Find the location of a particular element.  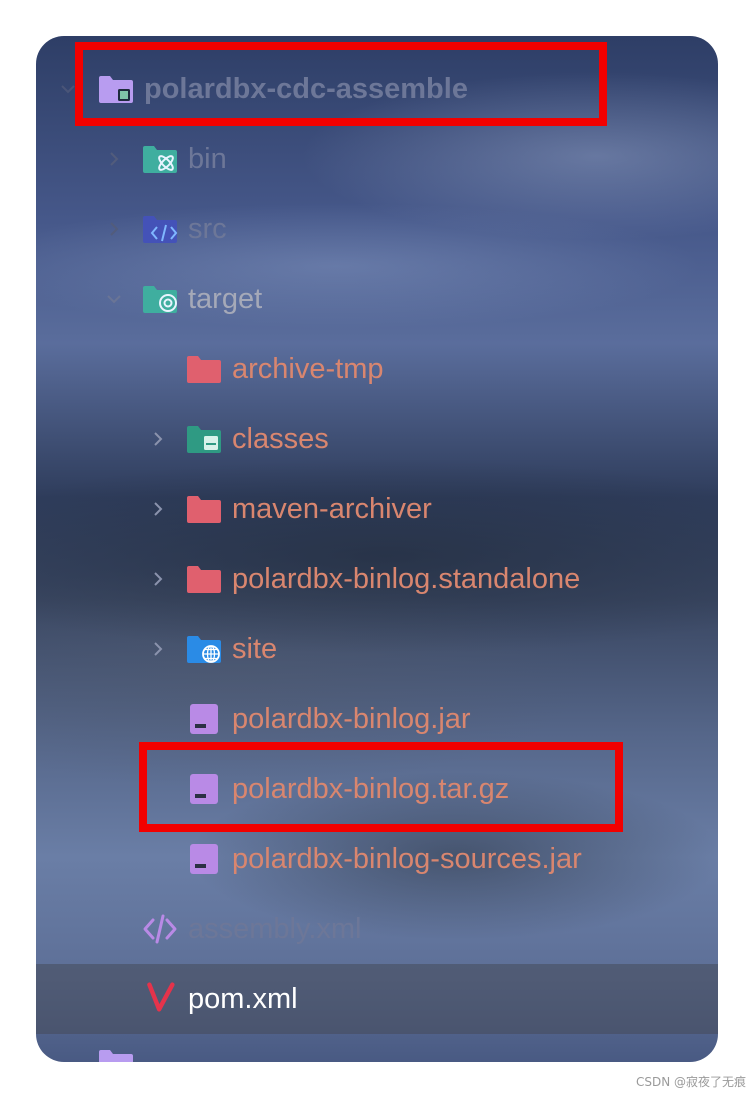

bin-folder-icon is located at coordinates (160, 159).